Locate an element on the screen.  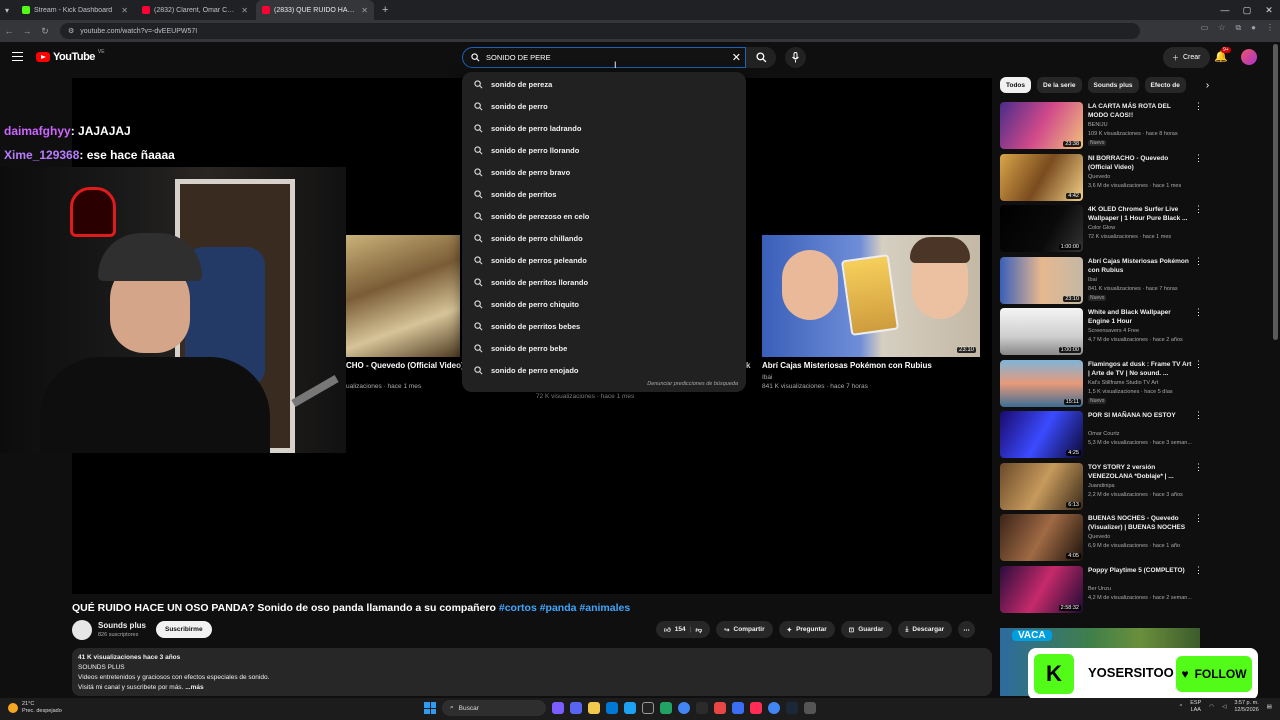
tab-search-icon: ▾ is located at coordinates (7, 10).